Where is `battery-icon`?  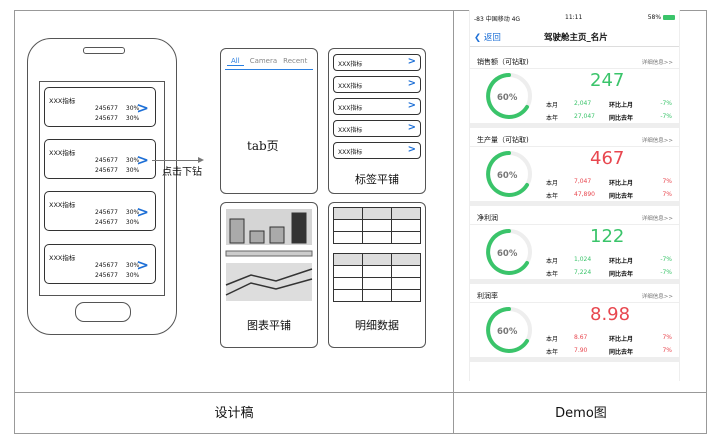
battery-icon is located at coordinates (669, 17).